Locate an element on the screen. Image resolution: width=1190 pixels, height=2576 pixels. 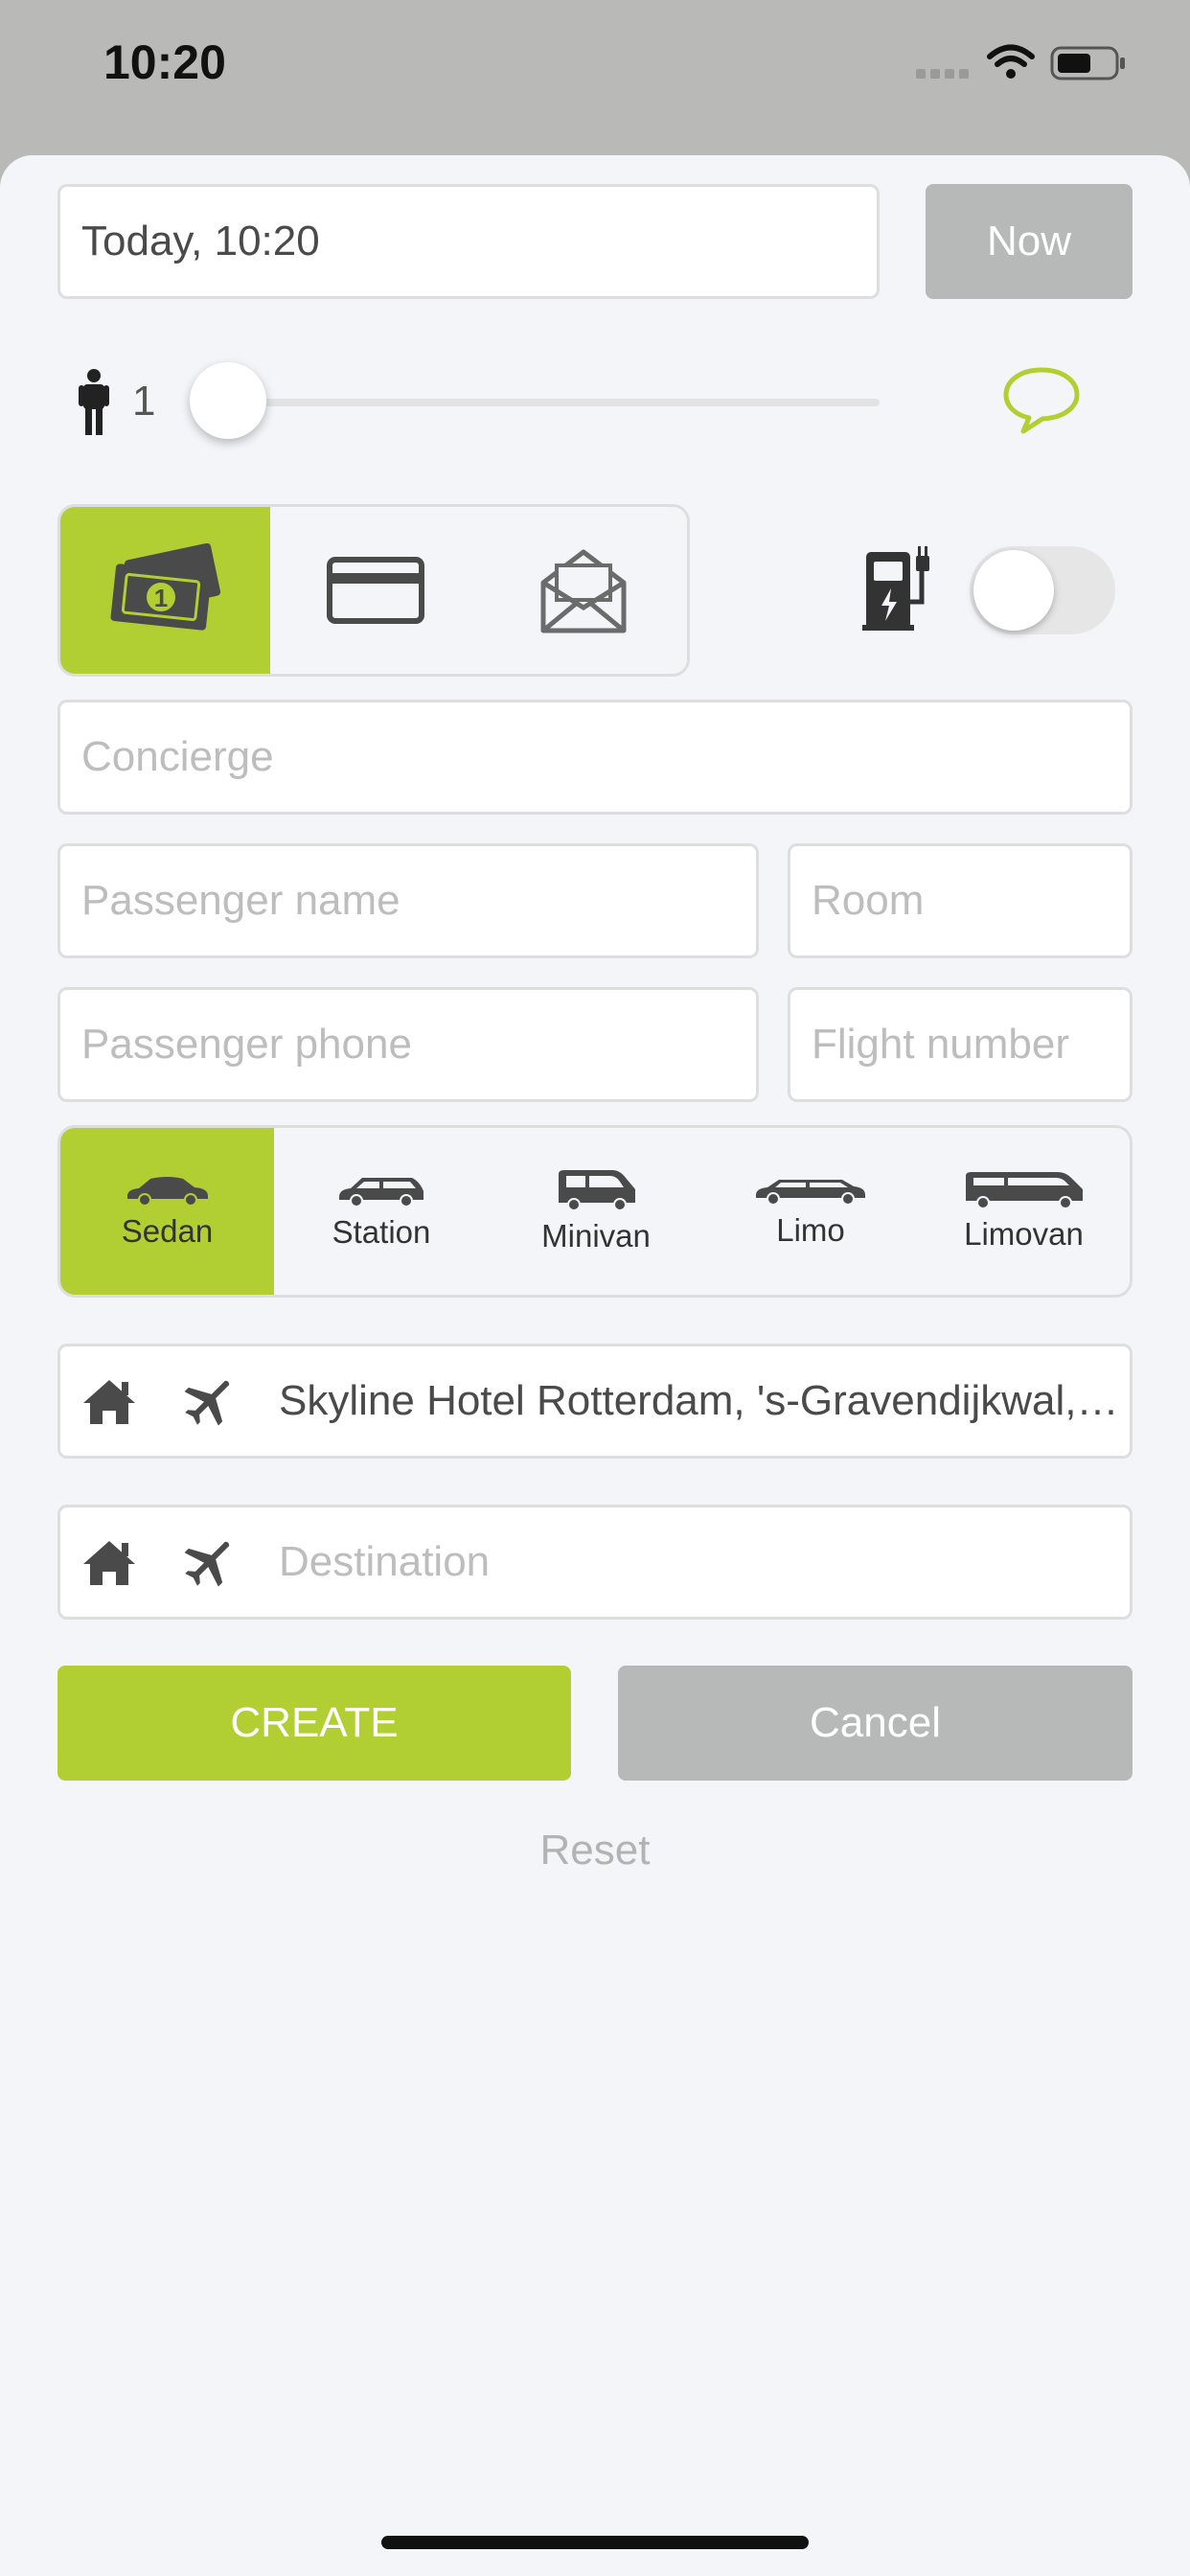
create-button: CREATE is located at coordinates (314, 1723).